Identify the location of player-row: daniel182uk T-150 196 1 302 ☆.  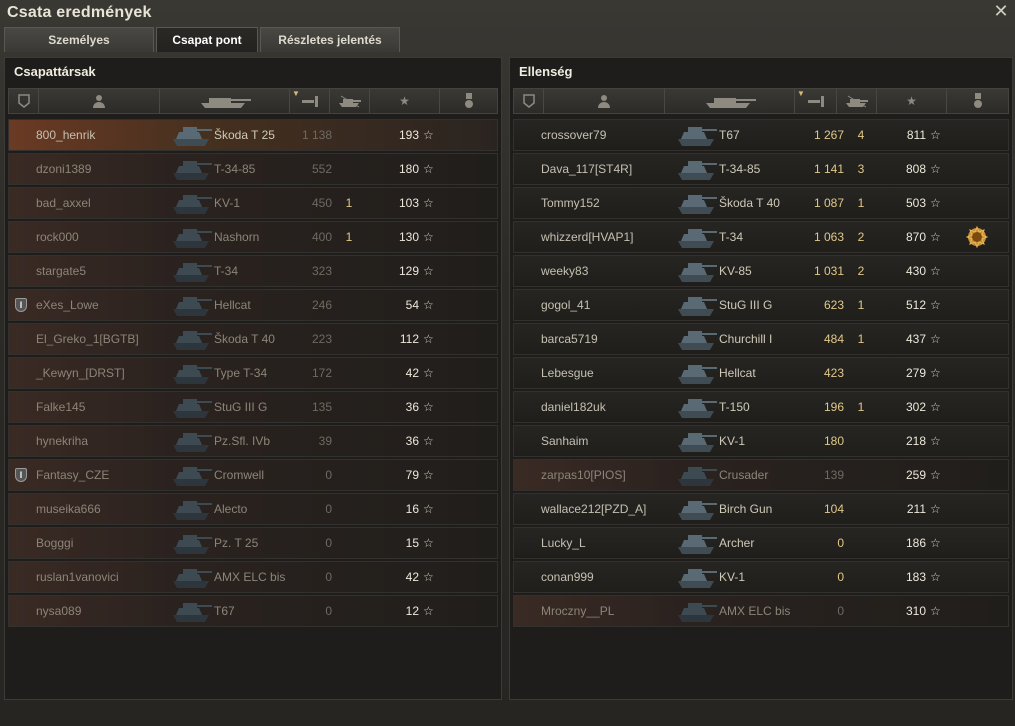
(761, 407).